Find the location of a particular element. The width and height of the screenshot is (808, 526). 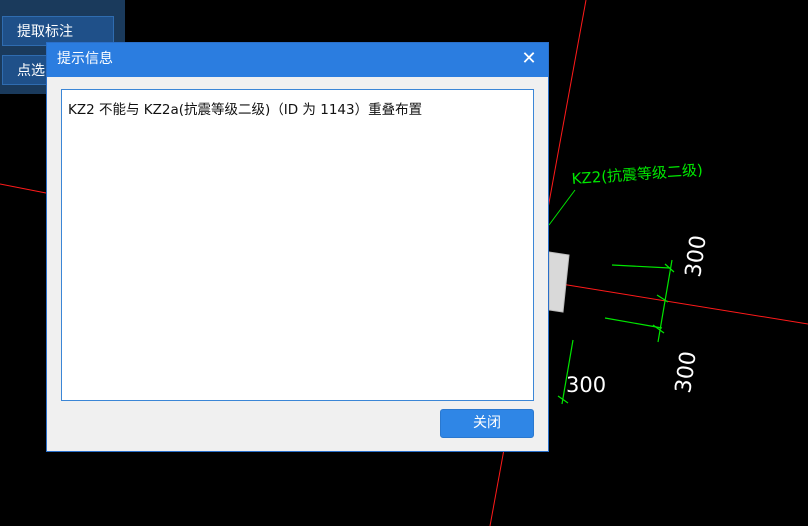

dialog-title-bar: 提示信息 ✕ is located at coordinates (297, 60).